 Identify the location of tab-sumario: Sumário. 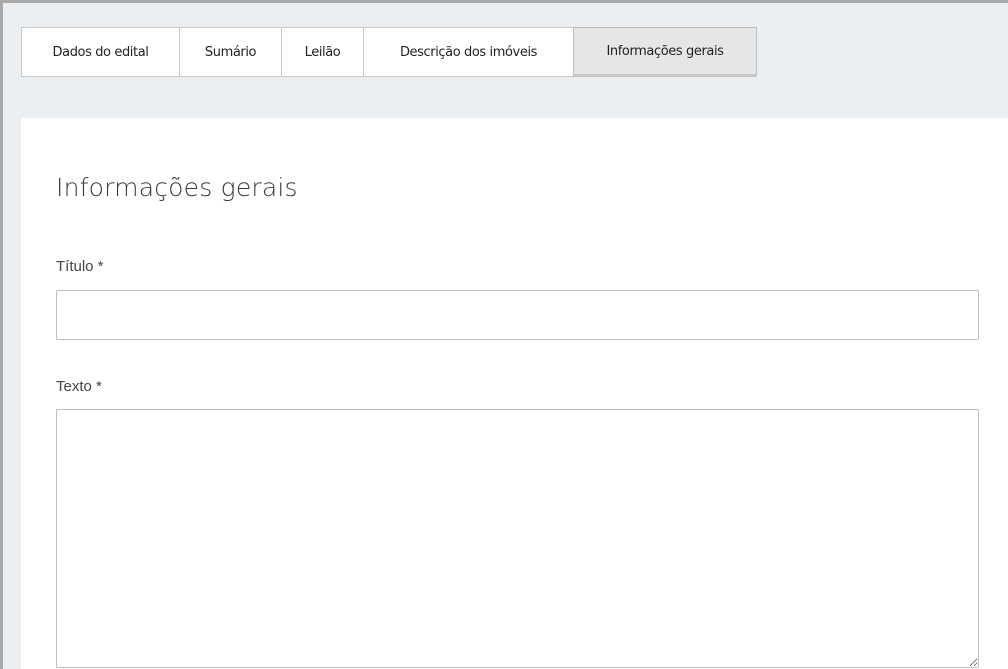
(230, 52).